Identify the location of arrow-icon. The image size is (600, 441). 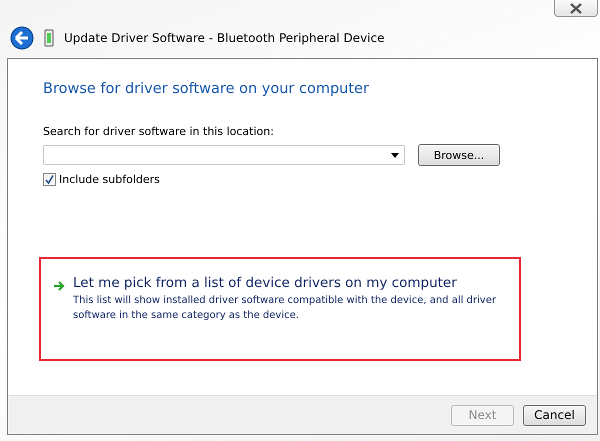
(59, 286).